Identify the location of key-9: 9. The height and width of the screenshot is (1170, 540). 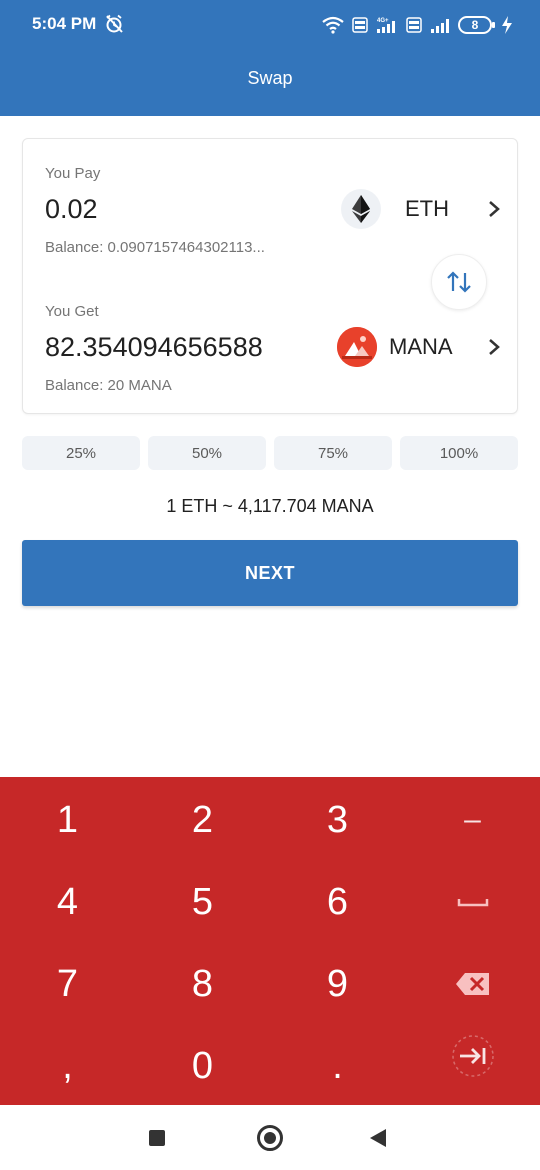
(337, 984).